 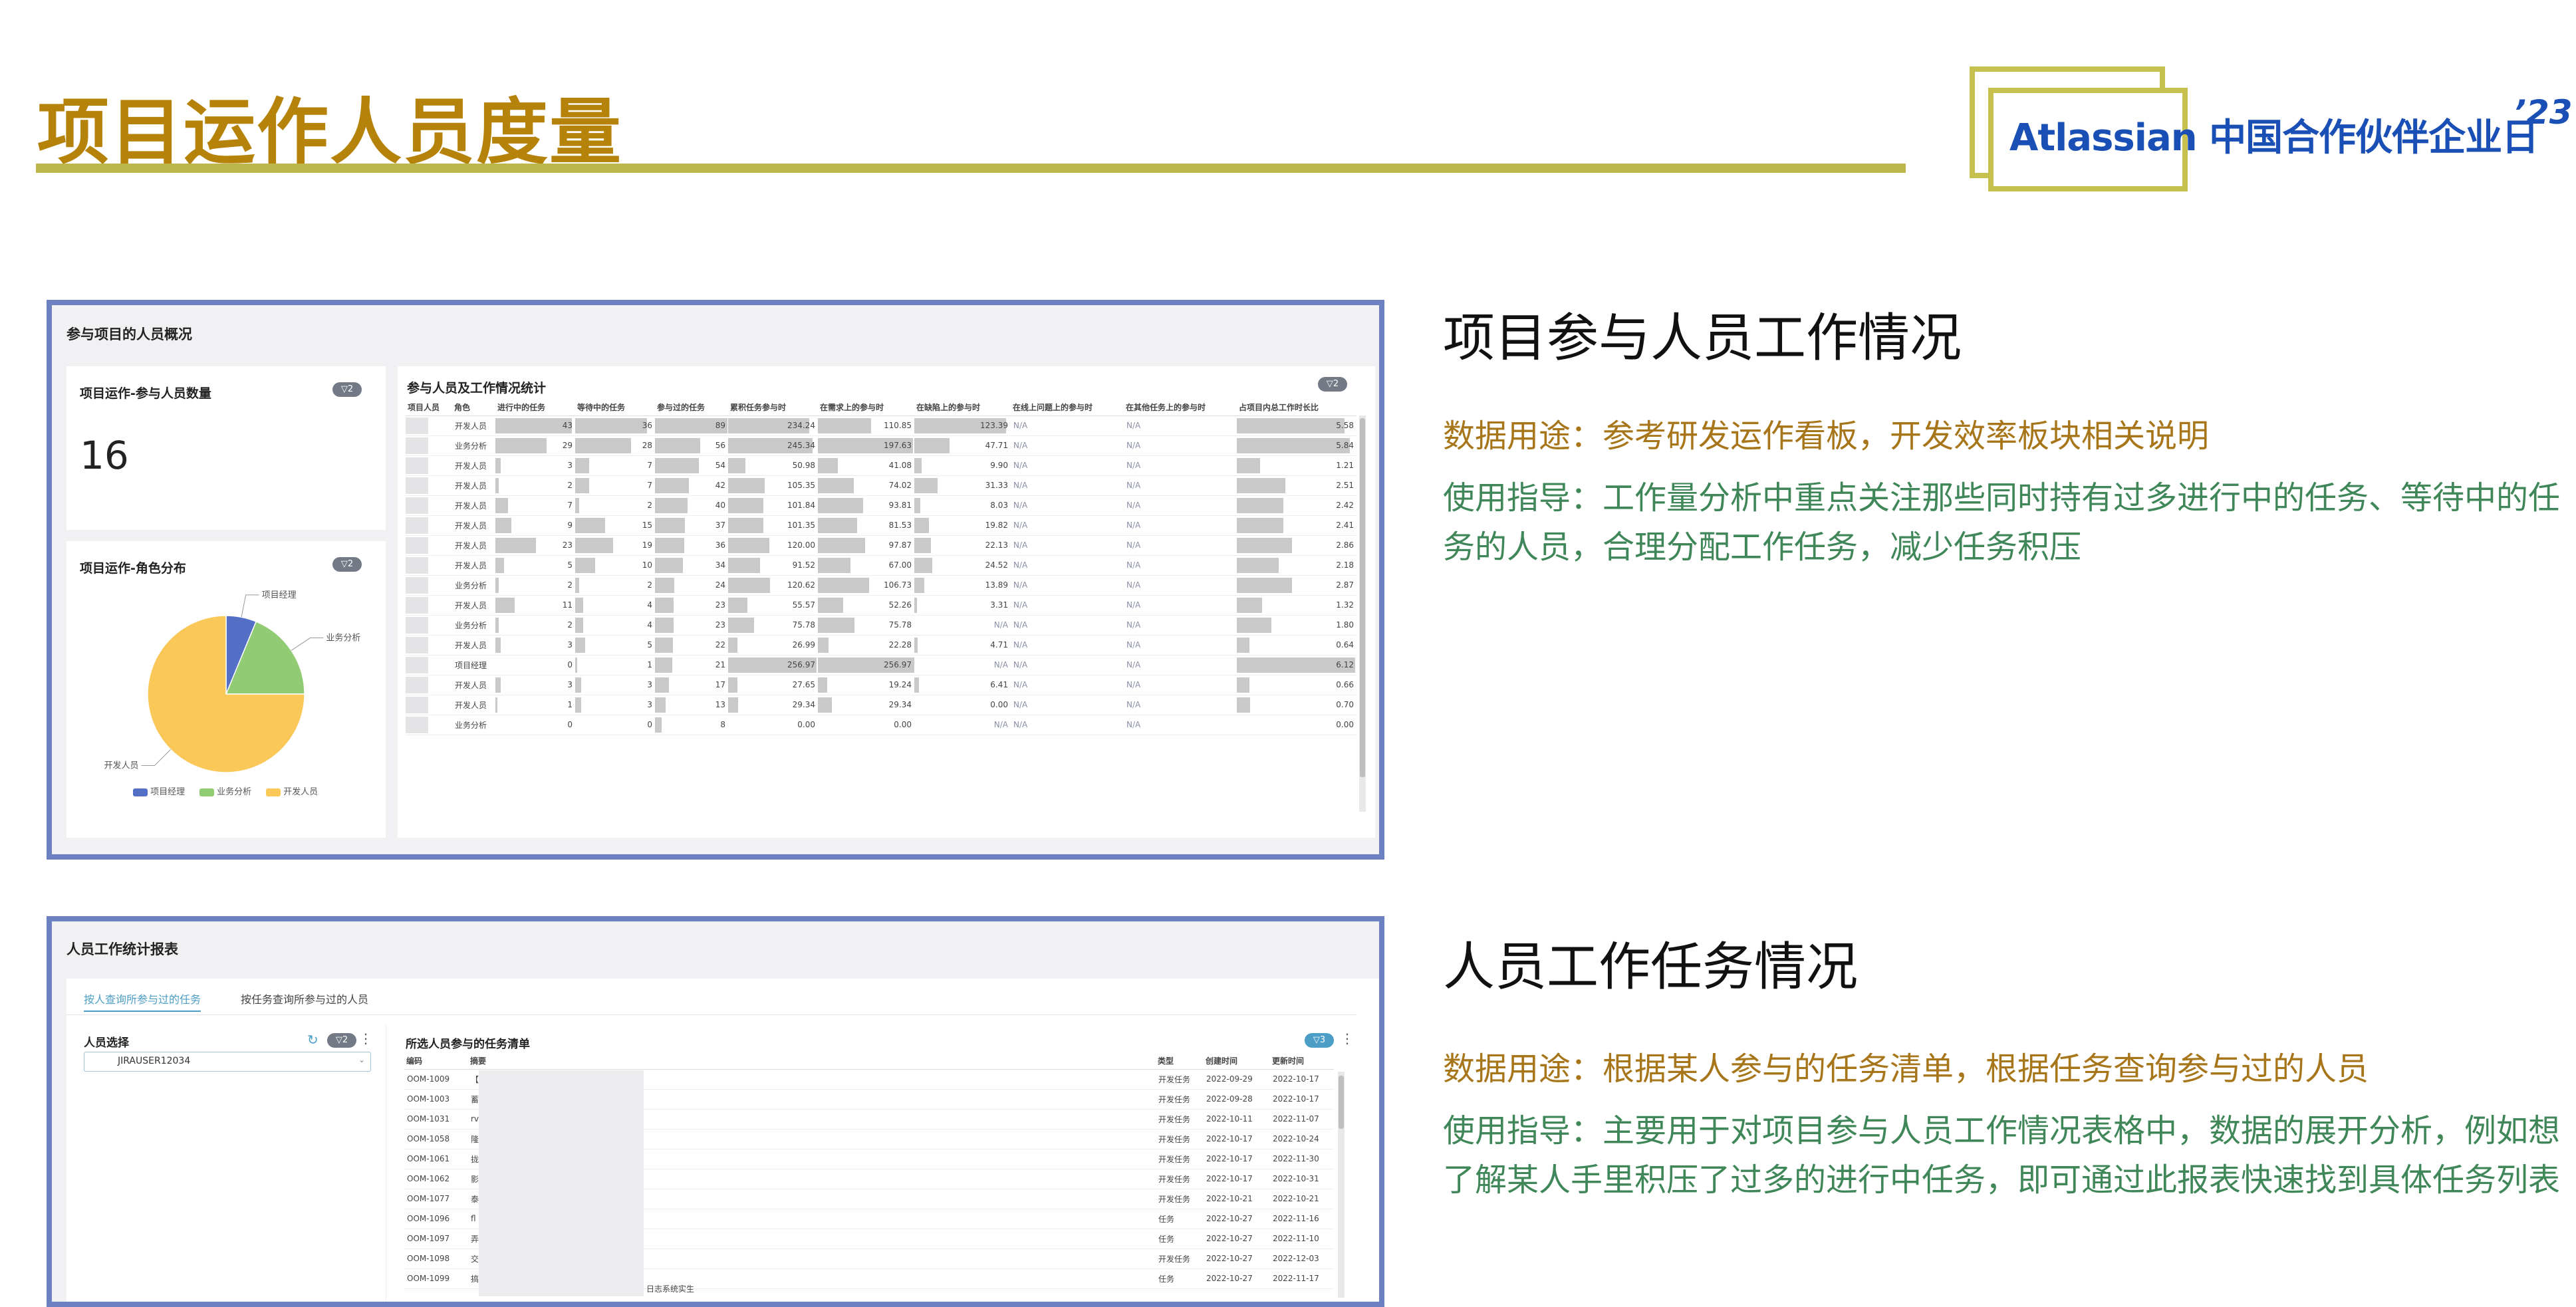 I want to click on column-header: 进行中的任务, so click(x=535, y=408).